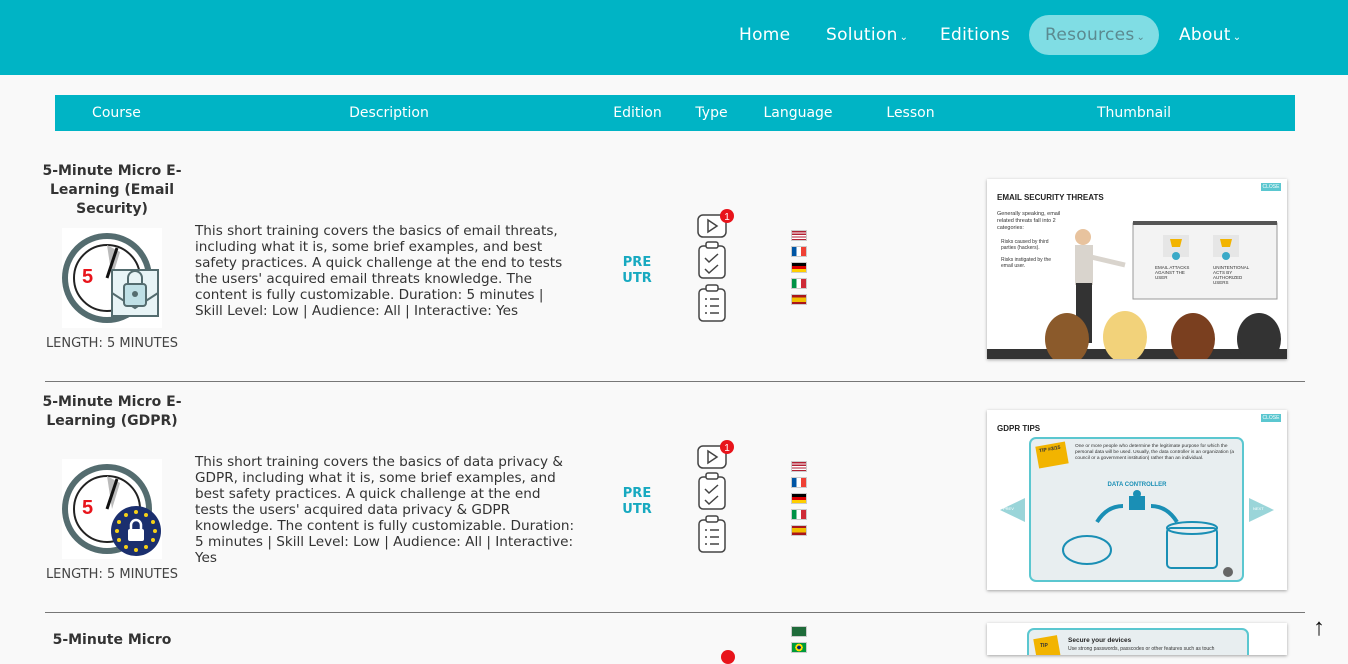 The width and height of the screenshot is (1348, 664). What do you see at coordinates (910, 113) in the screenshot?
I see `header-lesson: Lesson` at bounding box center [910, 113].